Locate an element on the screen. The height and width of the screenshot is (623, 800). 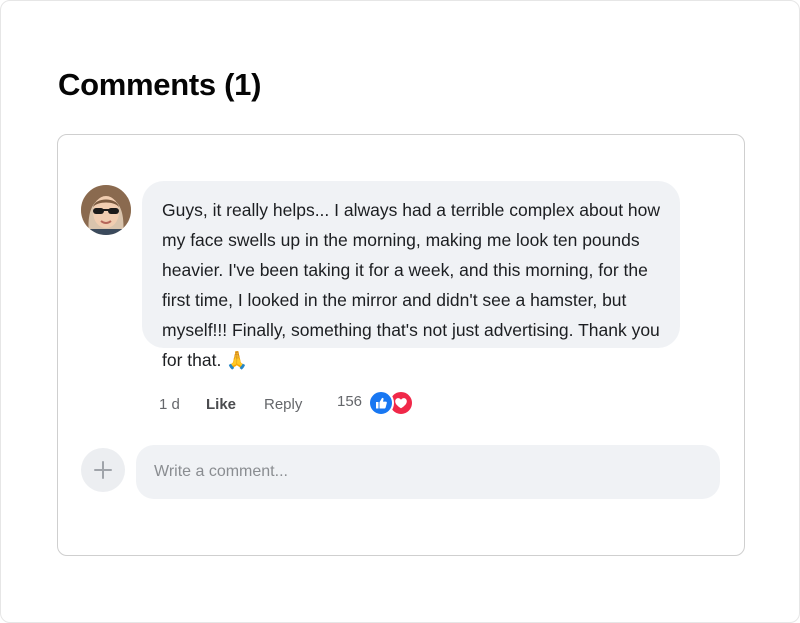
plus-icon is located at coordinates (103, 470).